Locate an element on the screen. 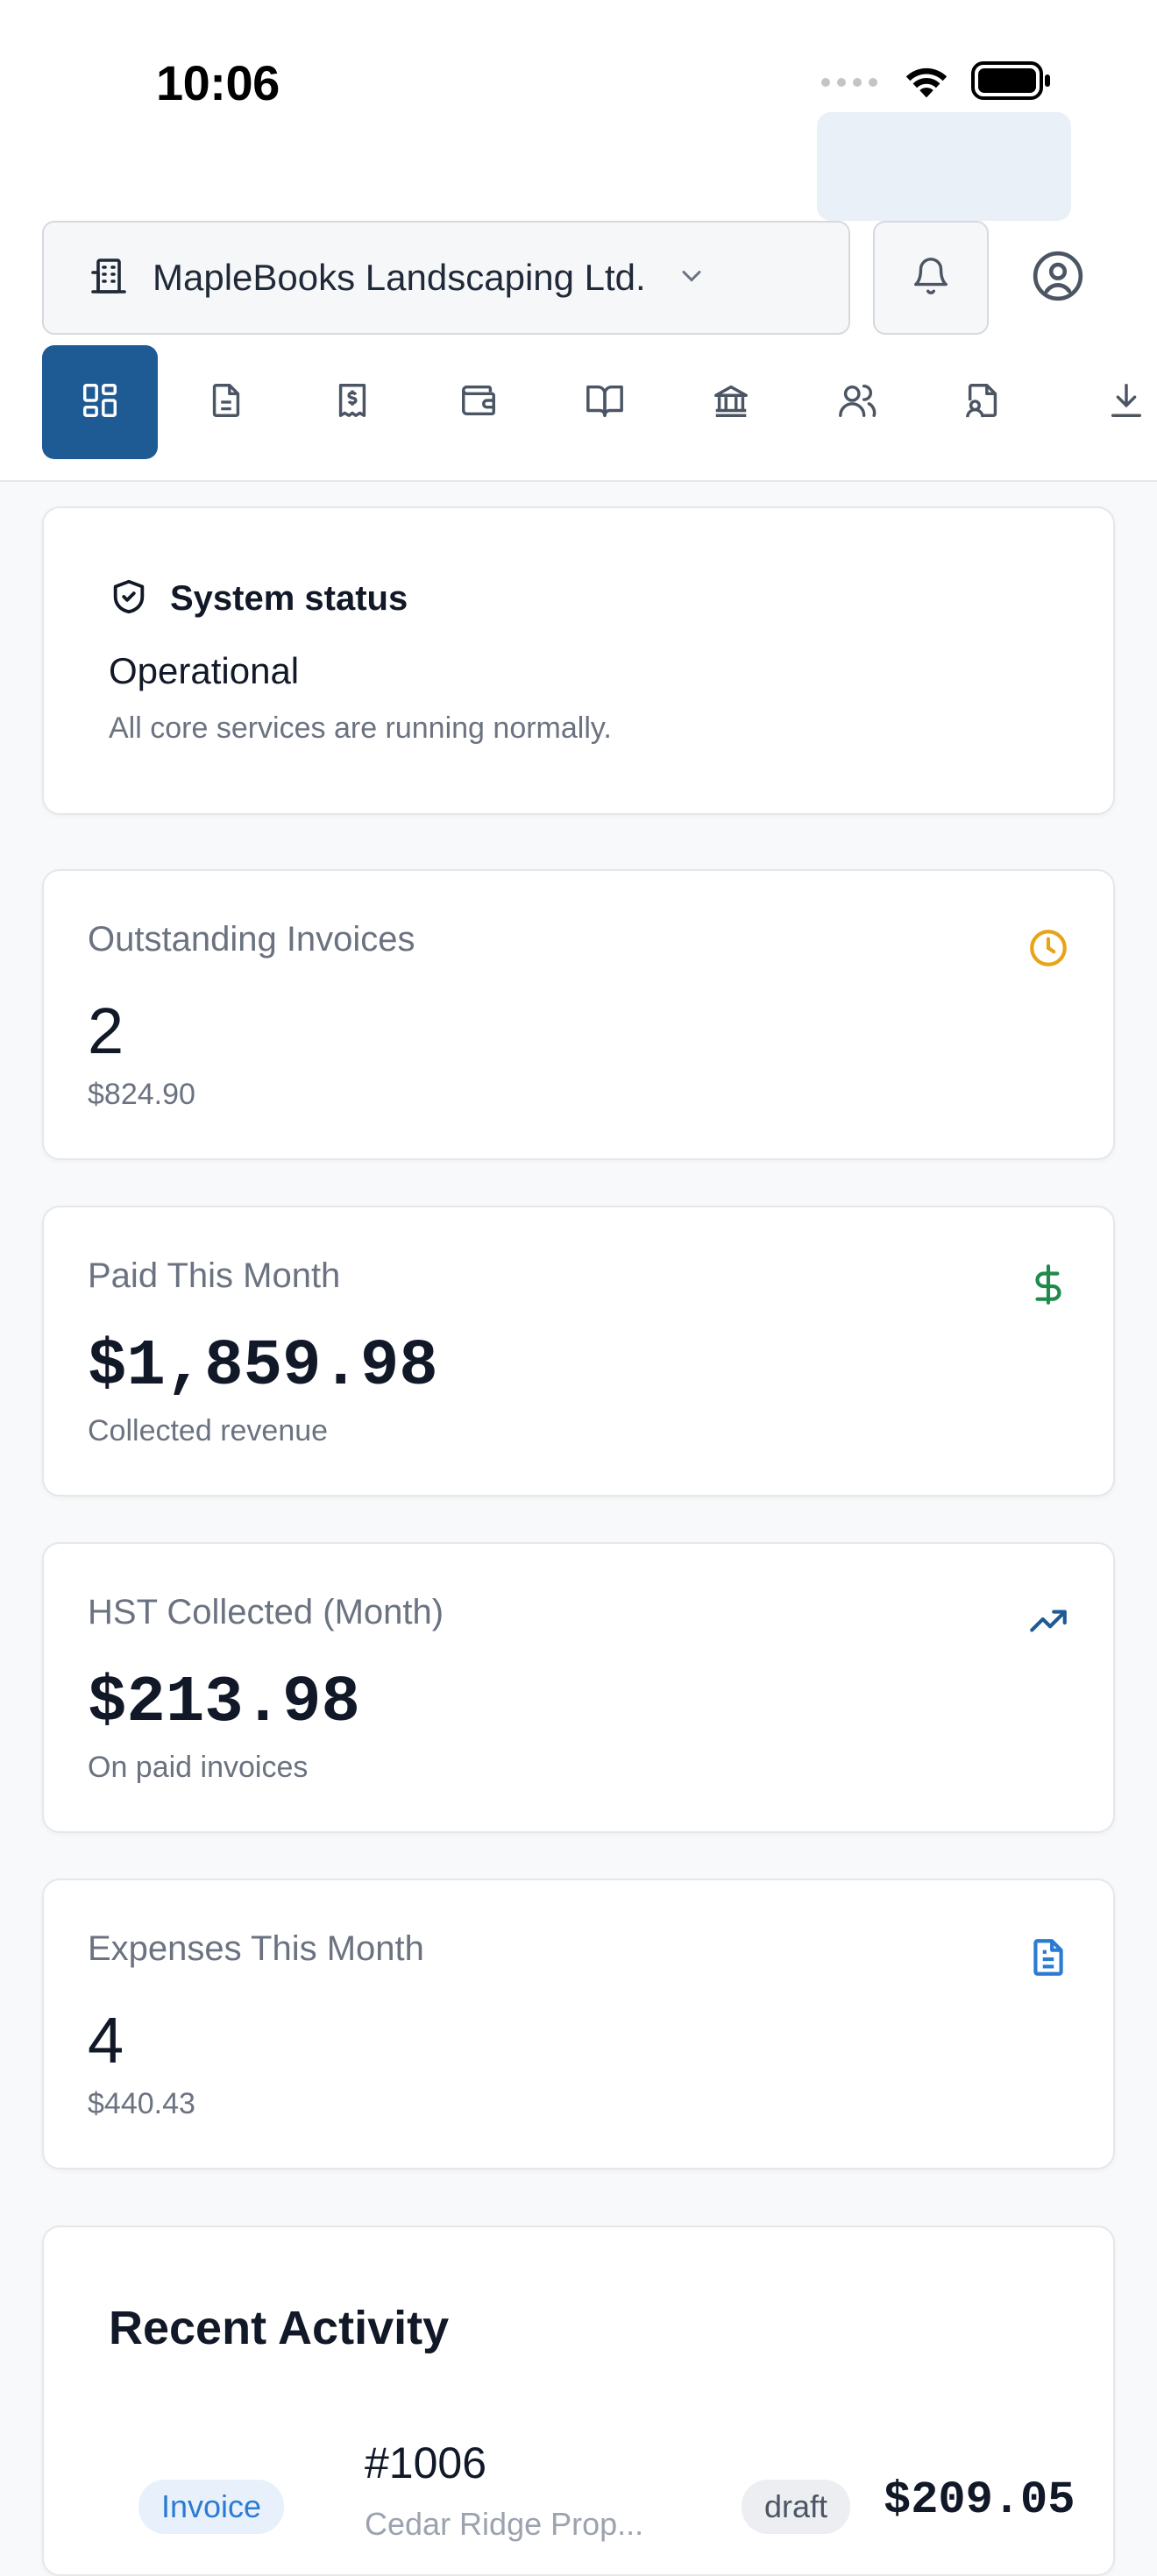 This screenshot has width=1157, height=2576. dollar-icon is located at coordinates (1048, 1284).